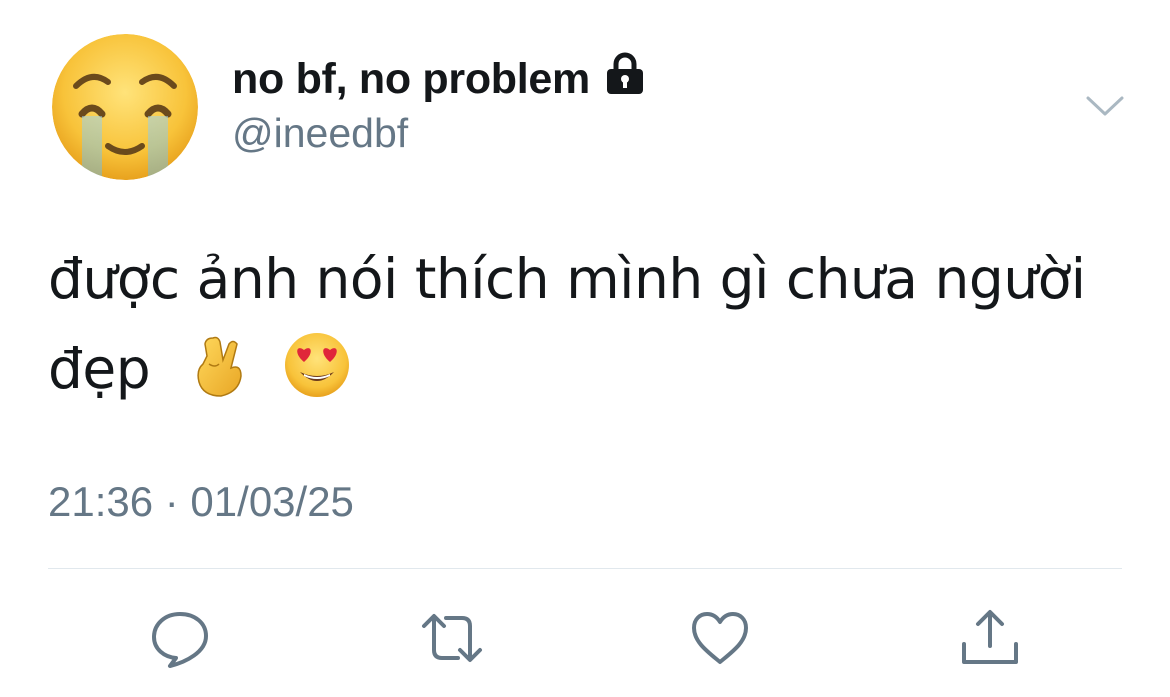 This screenshot has width=1170, height=697. I want to click on tweet-timestamp: 21:36 · 01/03/25, so click(201, 502).